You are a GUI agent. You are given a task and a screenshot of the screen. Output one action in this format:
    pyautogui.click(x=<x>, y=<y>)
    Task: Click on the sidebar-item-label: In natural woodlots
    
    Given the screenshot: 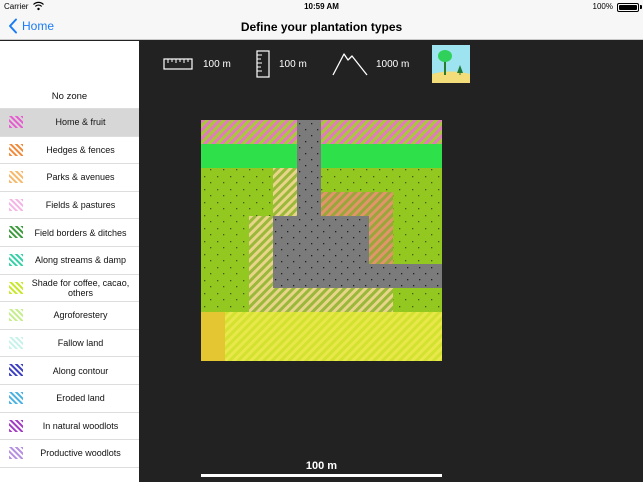 What is the action you would take?
    pyautogui.click(x=80, y=425)
    